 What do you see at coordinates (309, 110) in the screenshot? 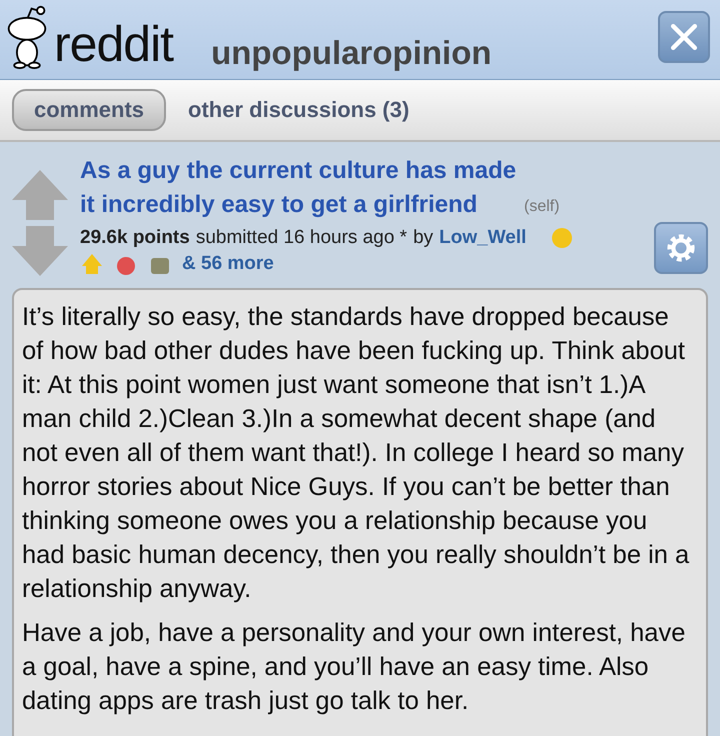
I see `tab: other discussions (3)` at bounding box center [309, 110].